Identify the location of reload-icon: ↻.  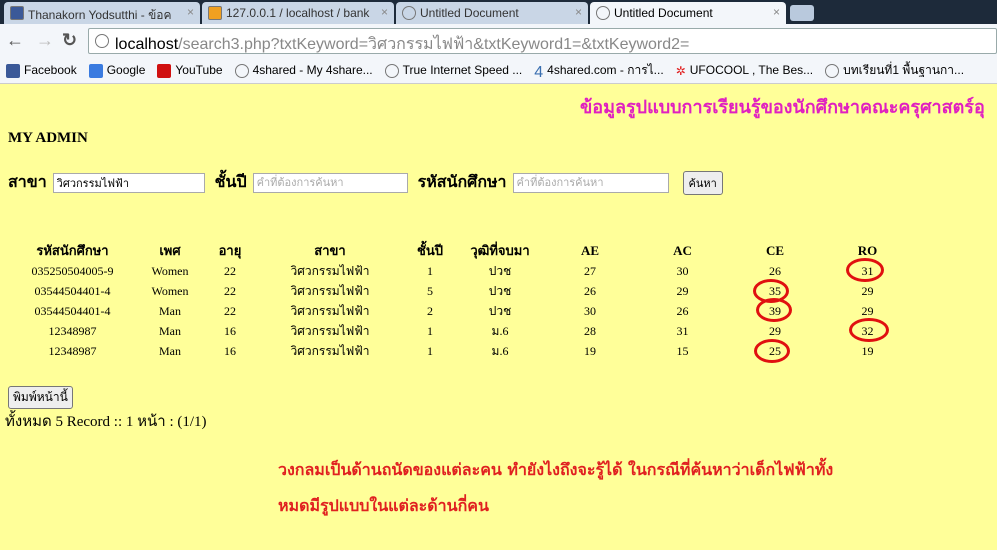
(69, 40).